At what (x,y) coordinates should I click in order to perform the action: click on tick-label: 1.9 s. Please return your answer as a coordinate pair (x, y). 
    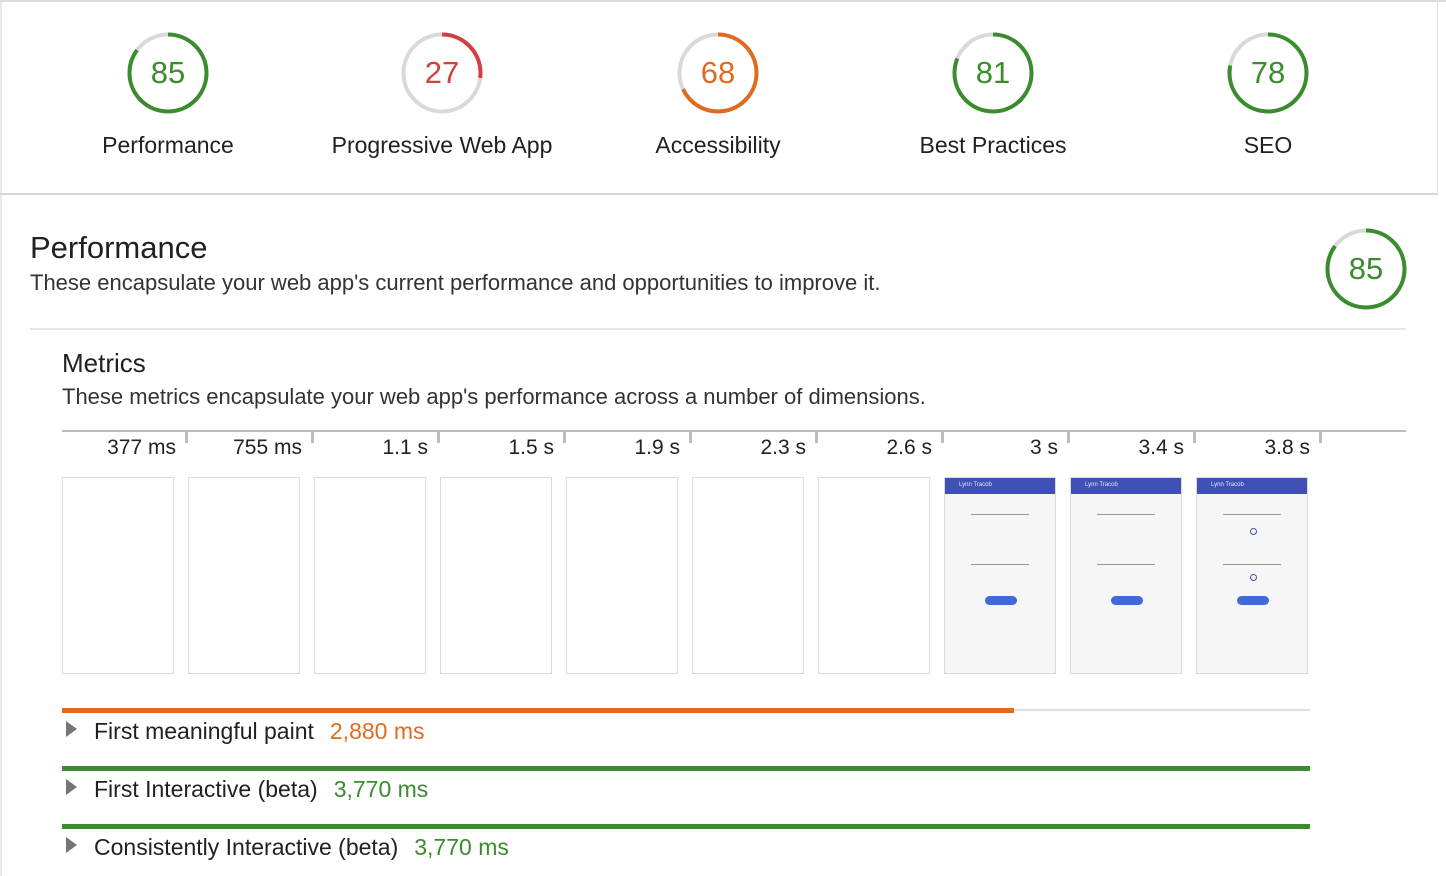
    Looking at the image, I should click on (657, 447).